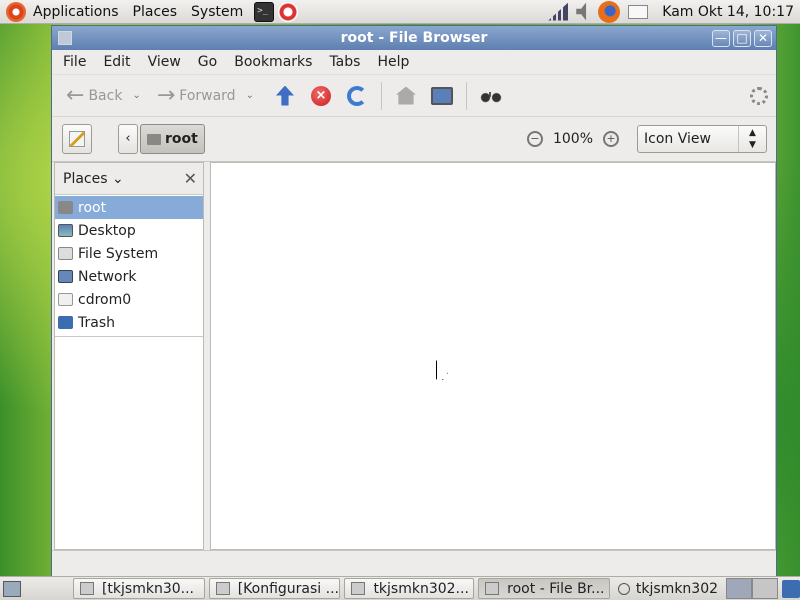 The width and height of the screenshot is (800, 600). I want to click on sidebar-item-label: File System, so click(118, 253).